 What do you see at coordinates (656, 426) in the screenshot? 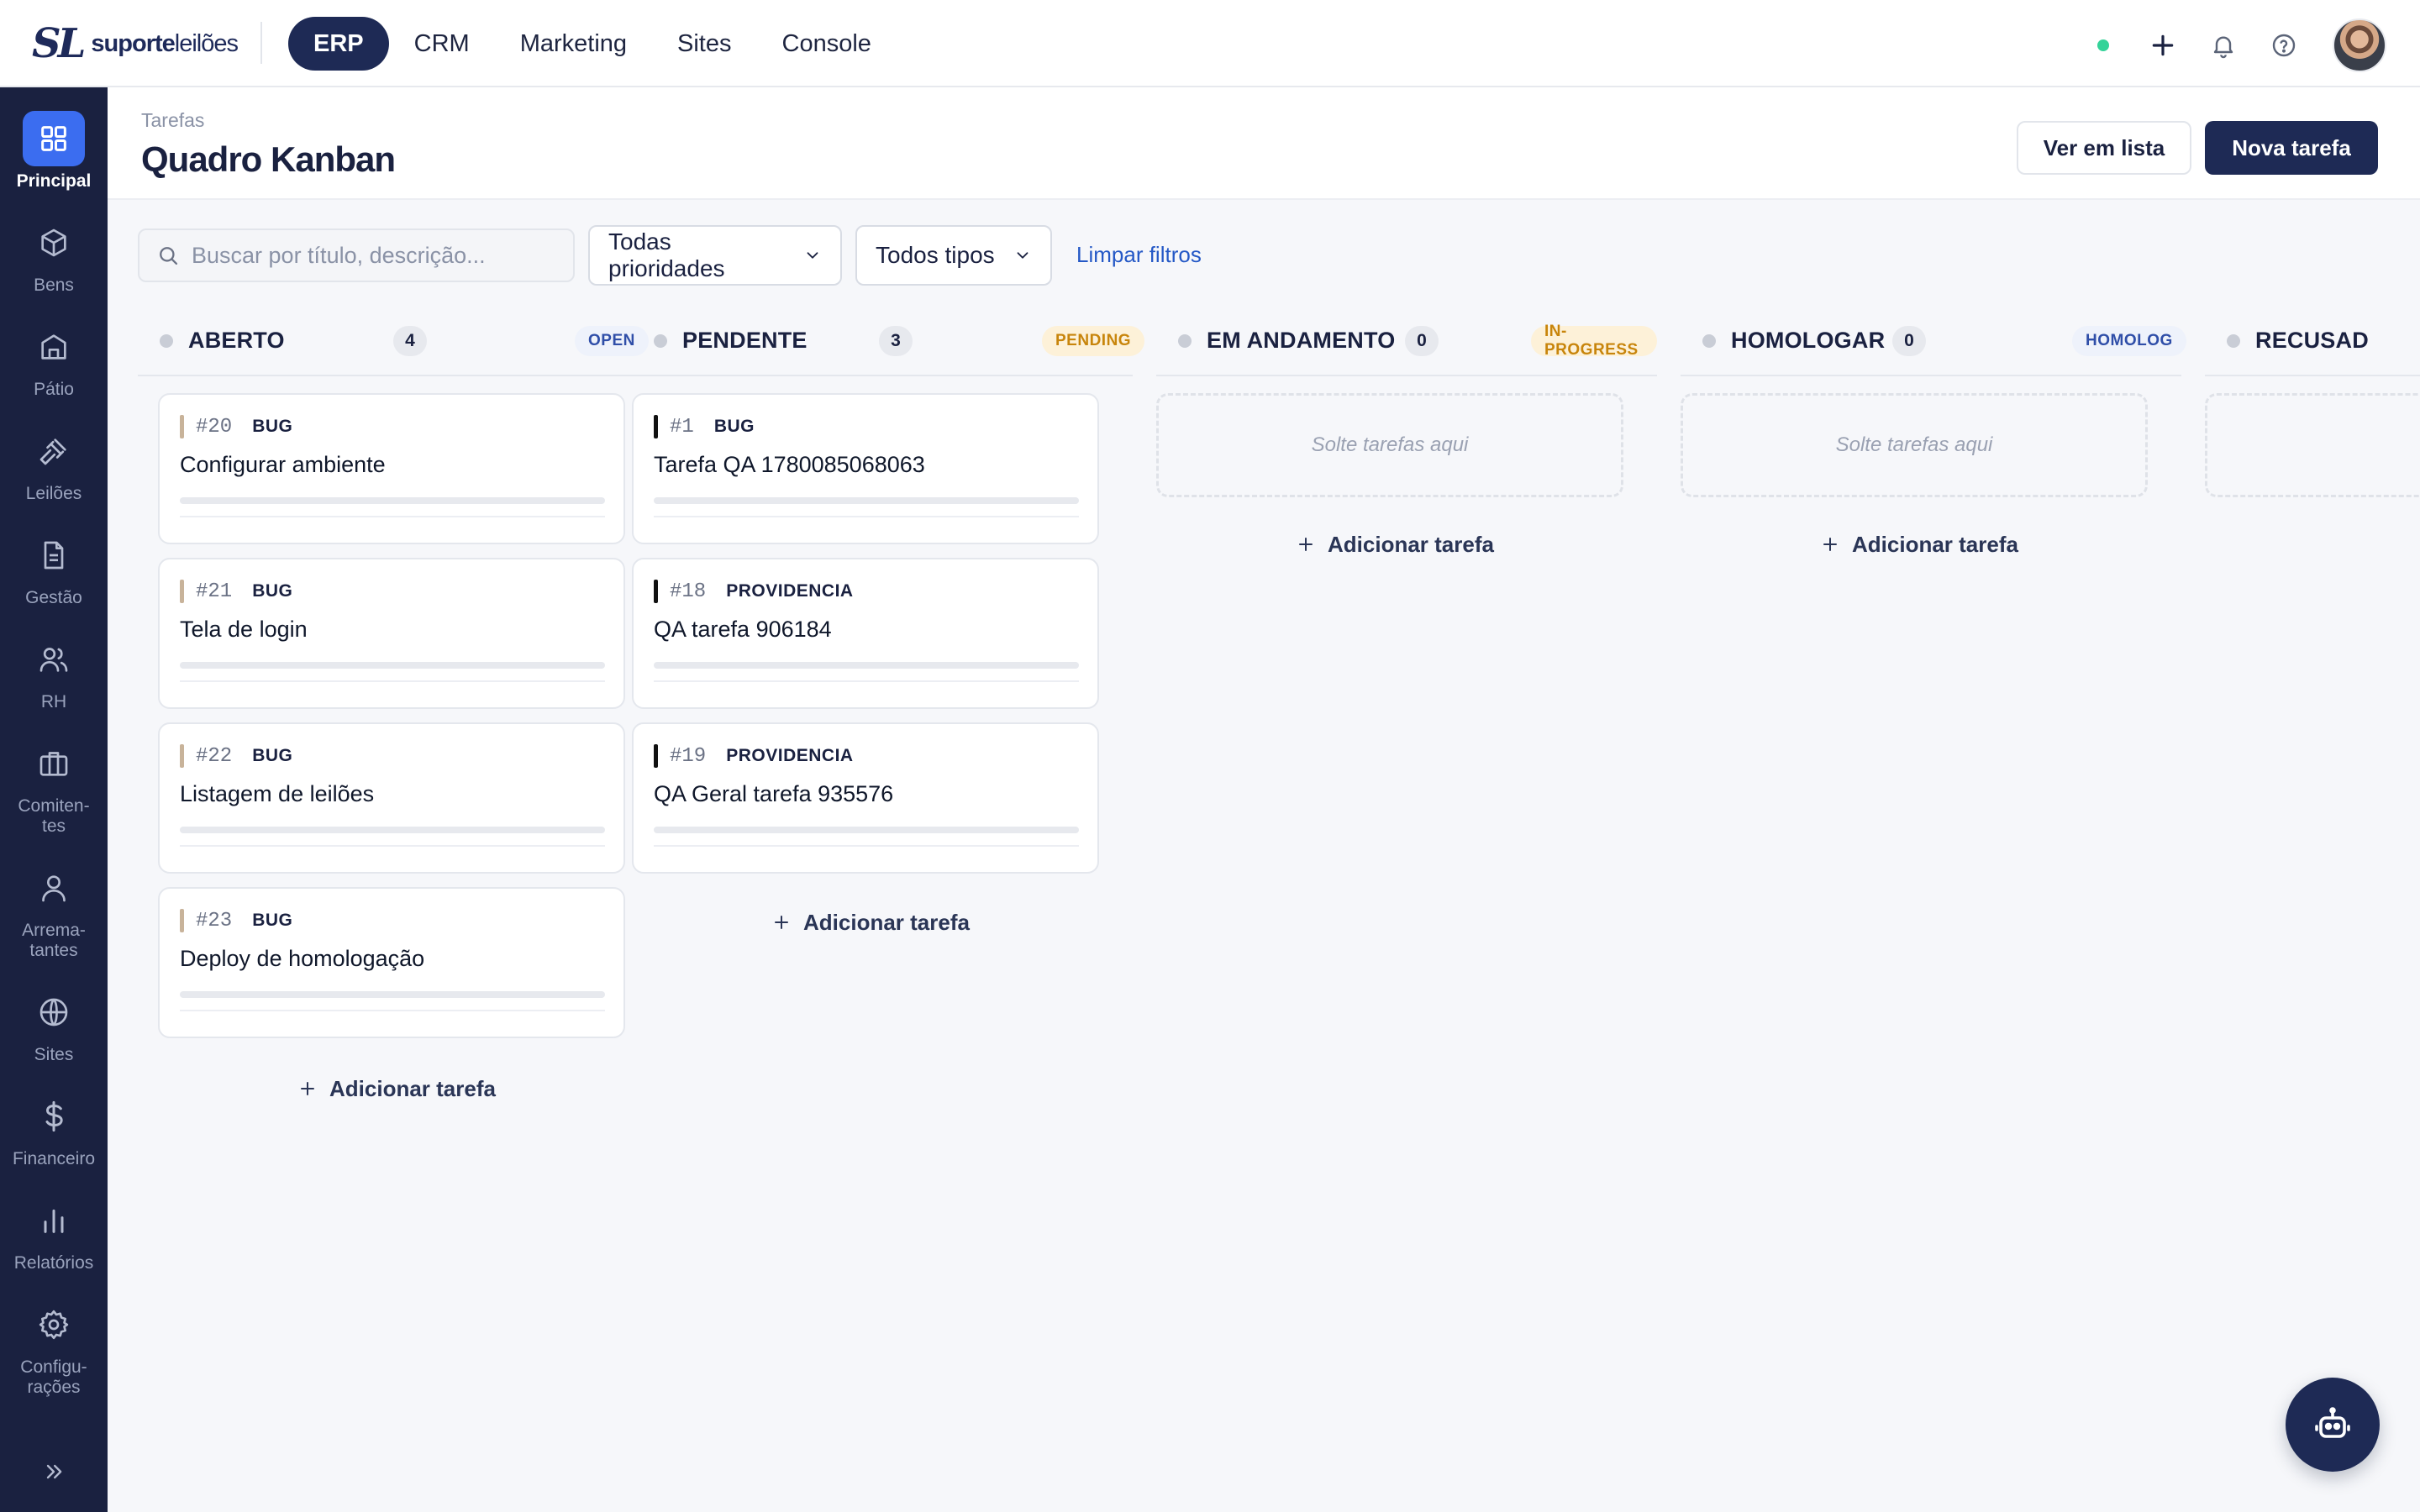
I see `priority-bar` at bounding box center [656, 426].